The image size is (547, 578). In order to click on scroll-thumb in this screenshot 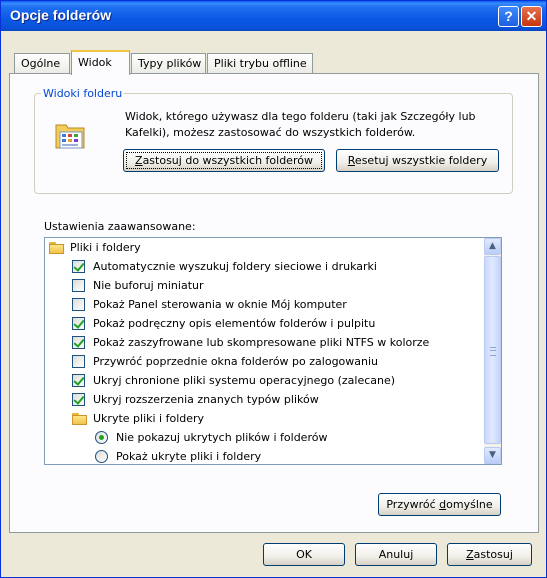, I will do `click(492, 350)`.